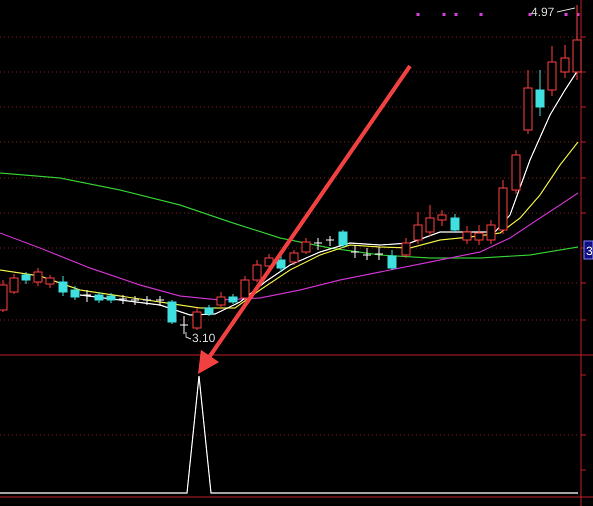 Image resolution: width=593 pixels, height=506 pixels. Describe the element at coordinates (542, 12) in the screenshot. I see `high-price-label: 4.97` at that location.